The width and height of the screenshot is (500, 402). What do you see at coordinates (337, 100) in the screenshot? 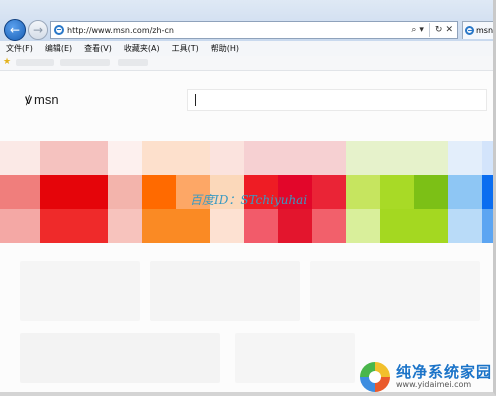
I see `search-input` at bounding box center [337, 100].